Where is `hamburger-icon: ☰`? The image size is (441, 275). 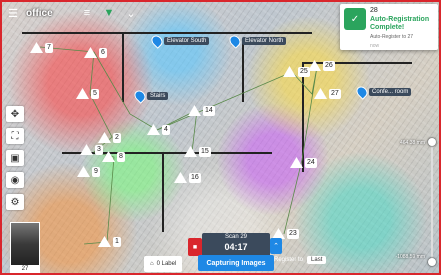 hamburger-icon: ☰ is located at coordinates (13, 13).